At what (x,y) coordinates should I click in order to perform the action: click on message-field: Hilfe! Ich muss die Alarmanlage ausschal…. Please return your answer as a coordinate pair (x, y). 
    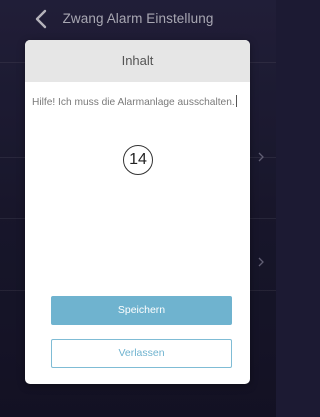
    Looking at the image, I should click on (134, 101).